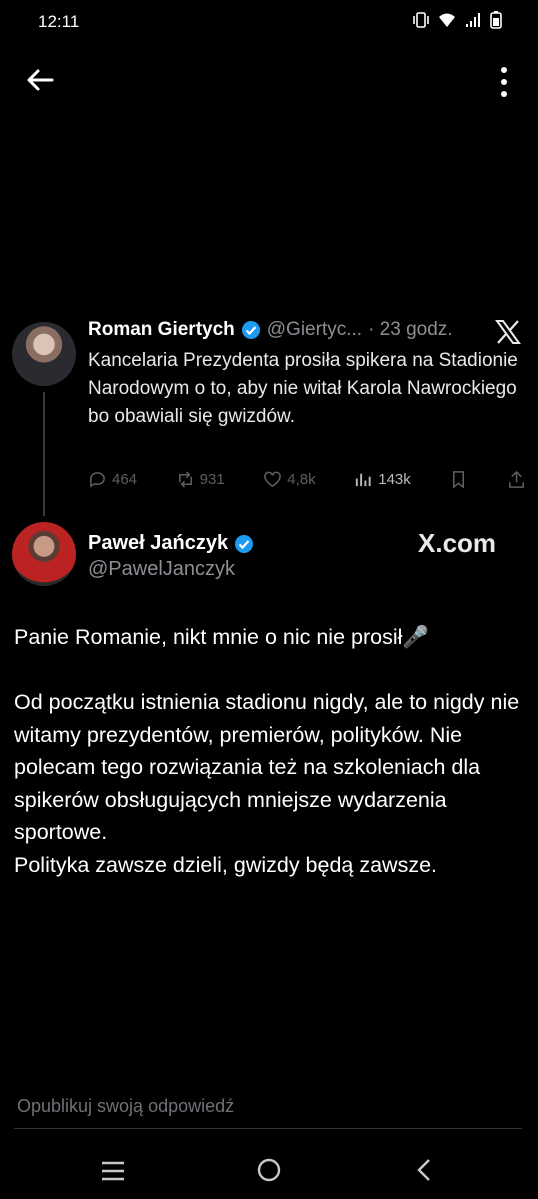 The image size is (538, 1199). Describe the element at coordinates (125, 479) in the screenshot. I see `reply-count: 464` at that location.